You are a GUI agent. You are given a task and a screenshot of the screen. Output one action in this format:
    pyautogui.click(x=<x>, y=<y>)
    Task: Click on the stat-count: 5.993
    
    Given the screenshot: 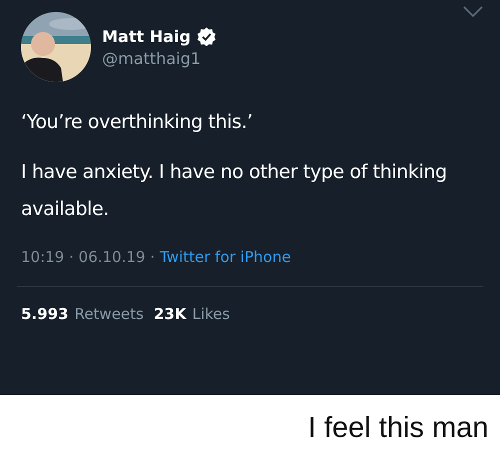 What is the action you would take?
    pyautogui.click(x=44, y=314)
    